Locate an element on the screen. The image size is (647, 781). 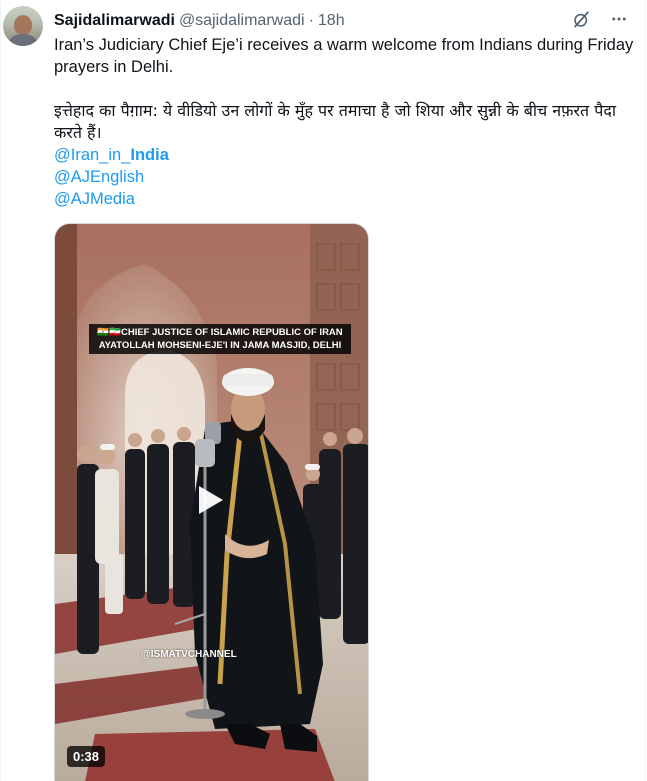
timestamp: 18h is located at coordinates (331, 21).